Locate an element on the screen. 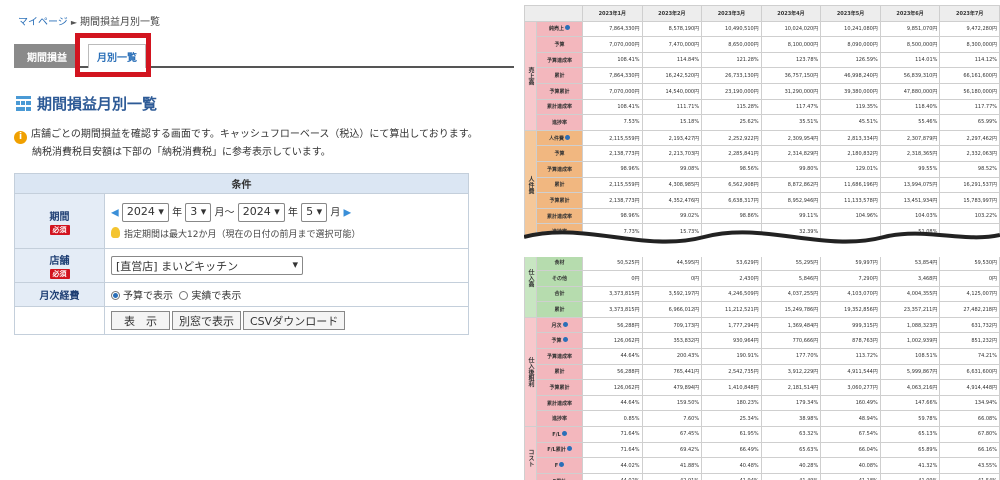  period-label-cell: 期間 必須 is located at coordinates (59, 221).